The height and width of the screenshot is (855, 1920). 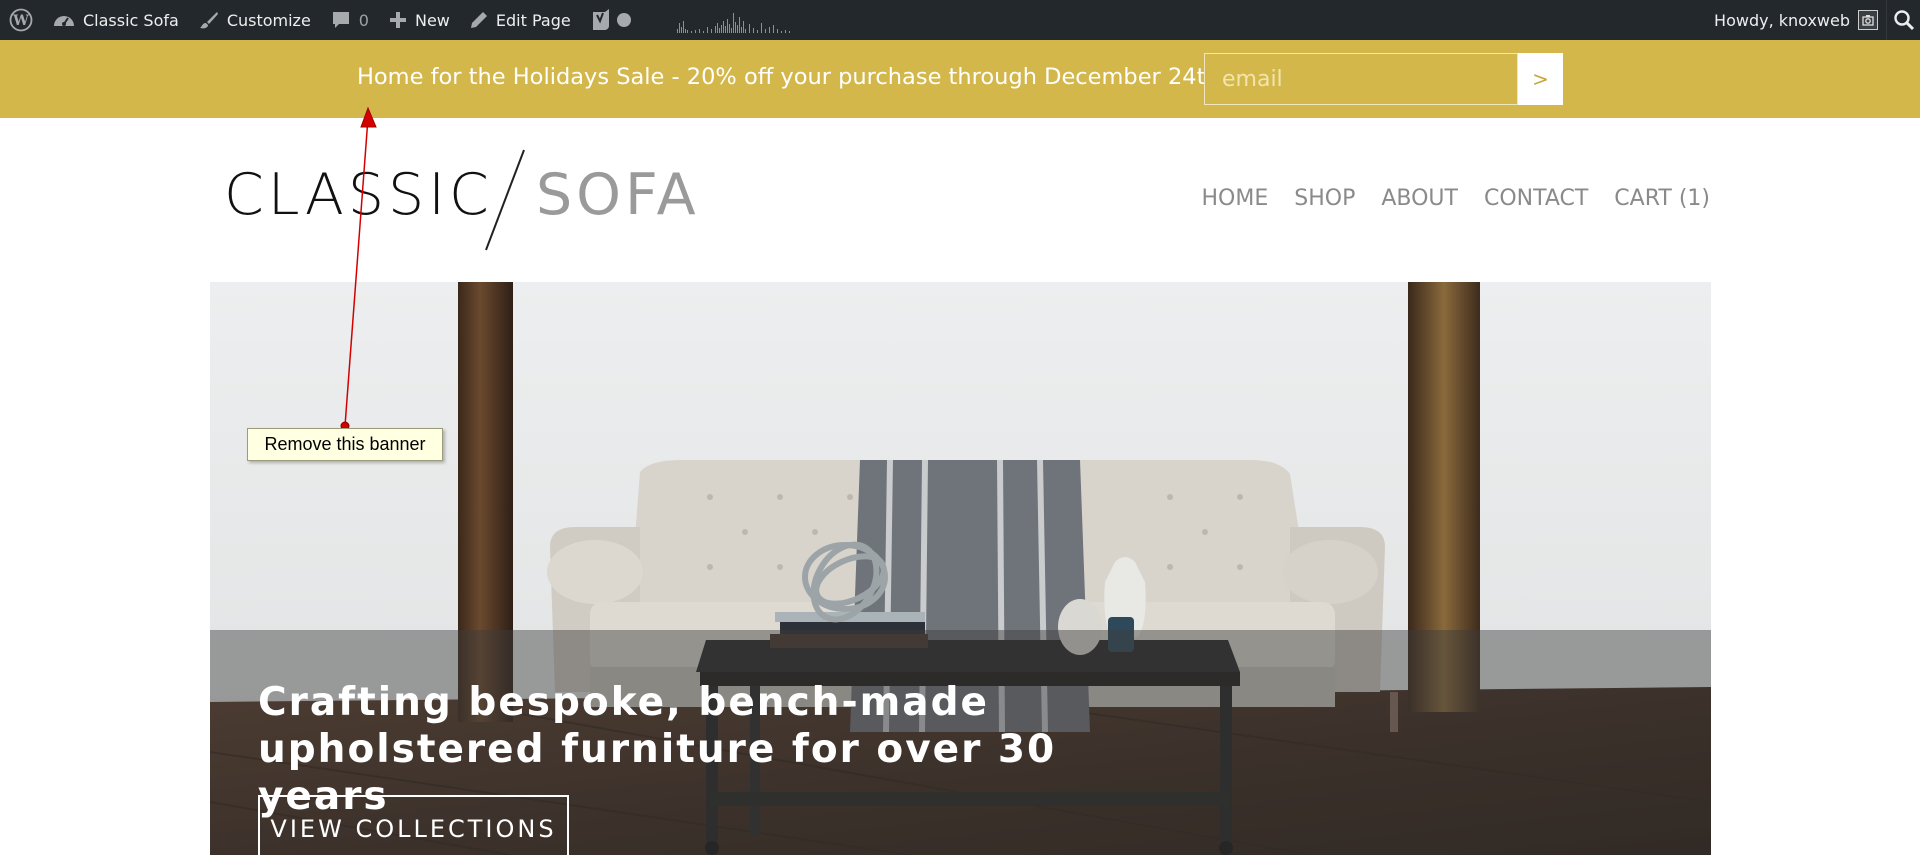 I want to click on nav-shop: SHOP, so click(x=1324, y=198).